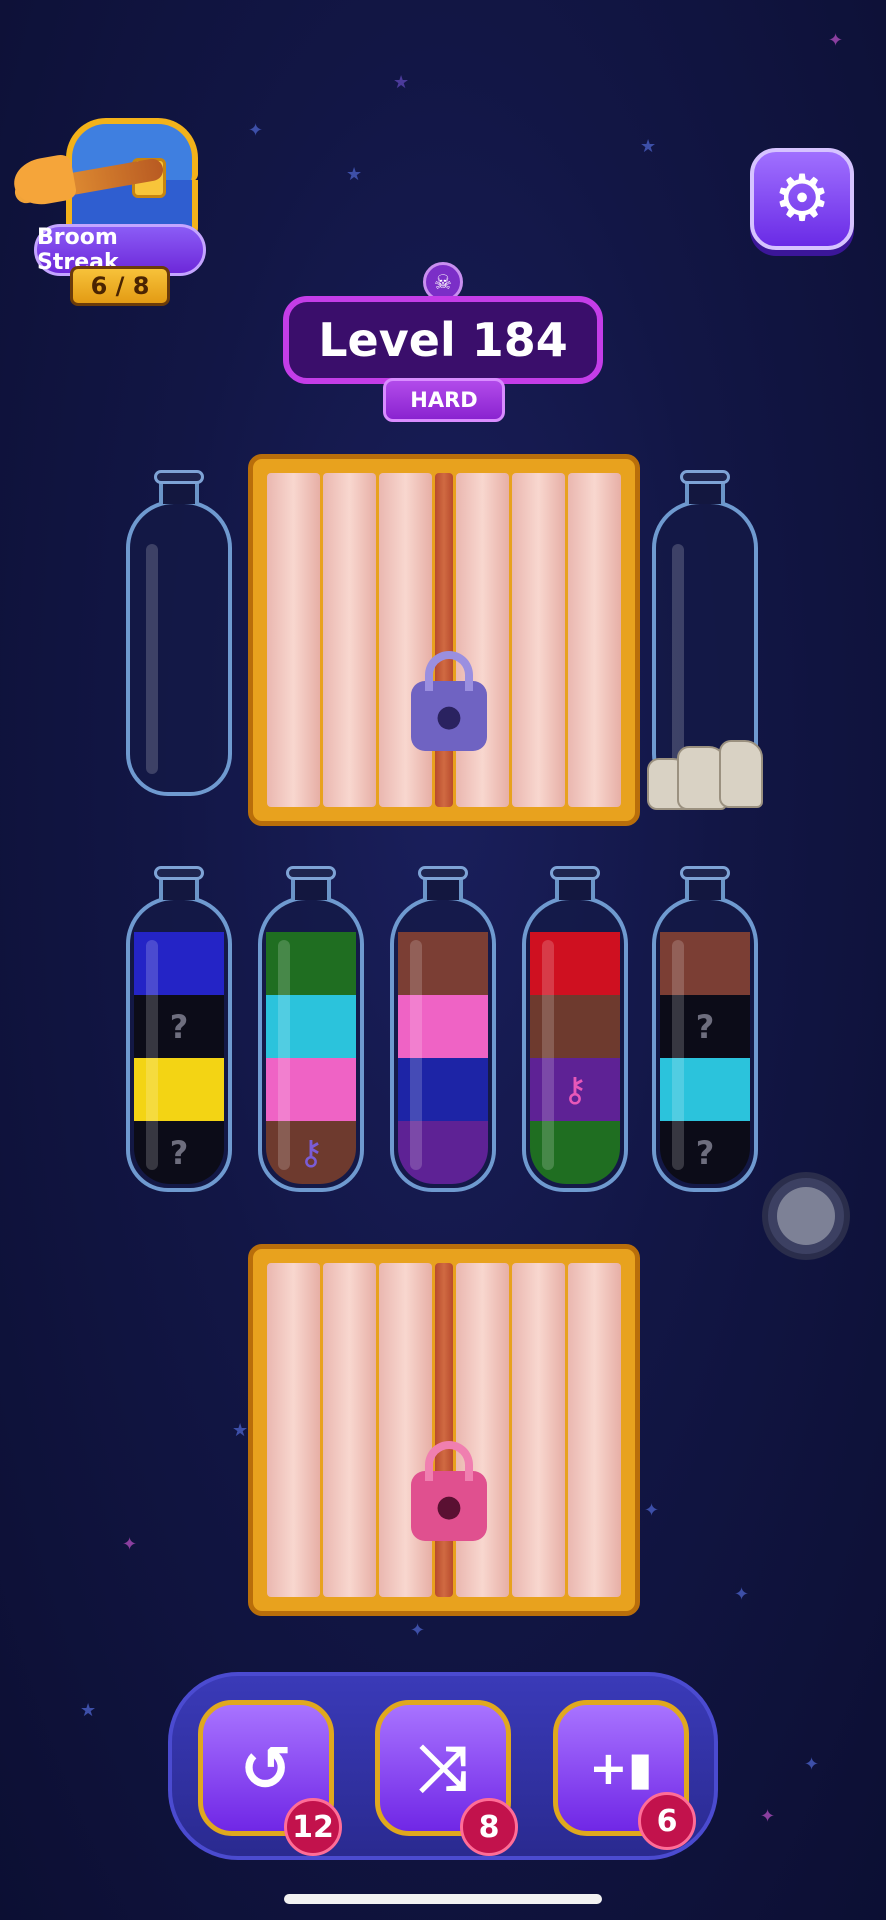 The height and width of the screenshot is (1920, 886). Describe the element at coordinates (443, 1899) in the screenshot. I see `home-indicator` at that location.